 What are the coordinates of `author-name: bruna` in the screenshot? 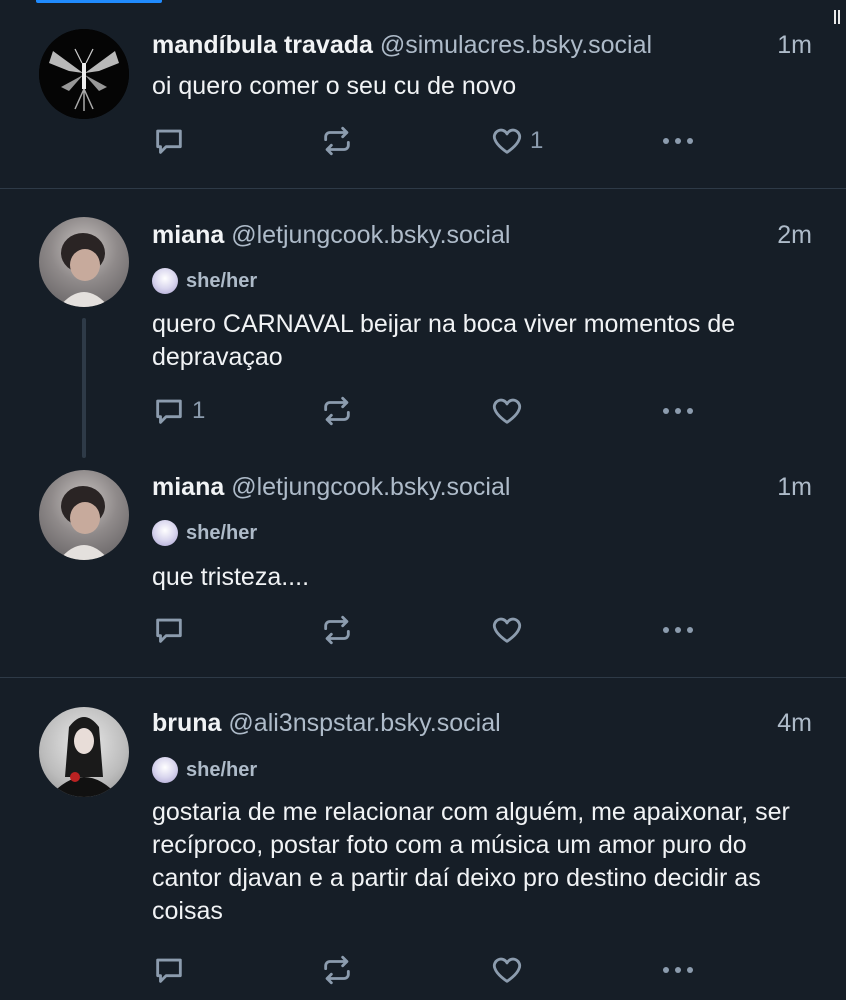 It's located at (186, 723).